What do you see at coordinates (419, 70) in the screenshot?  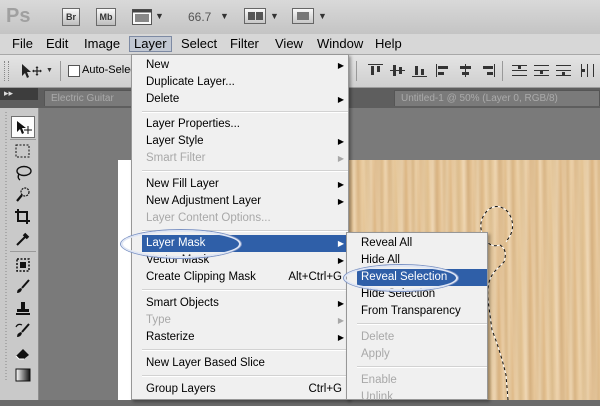 I see `align-bottom-icon` at bounding box center [419, 70].